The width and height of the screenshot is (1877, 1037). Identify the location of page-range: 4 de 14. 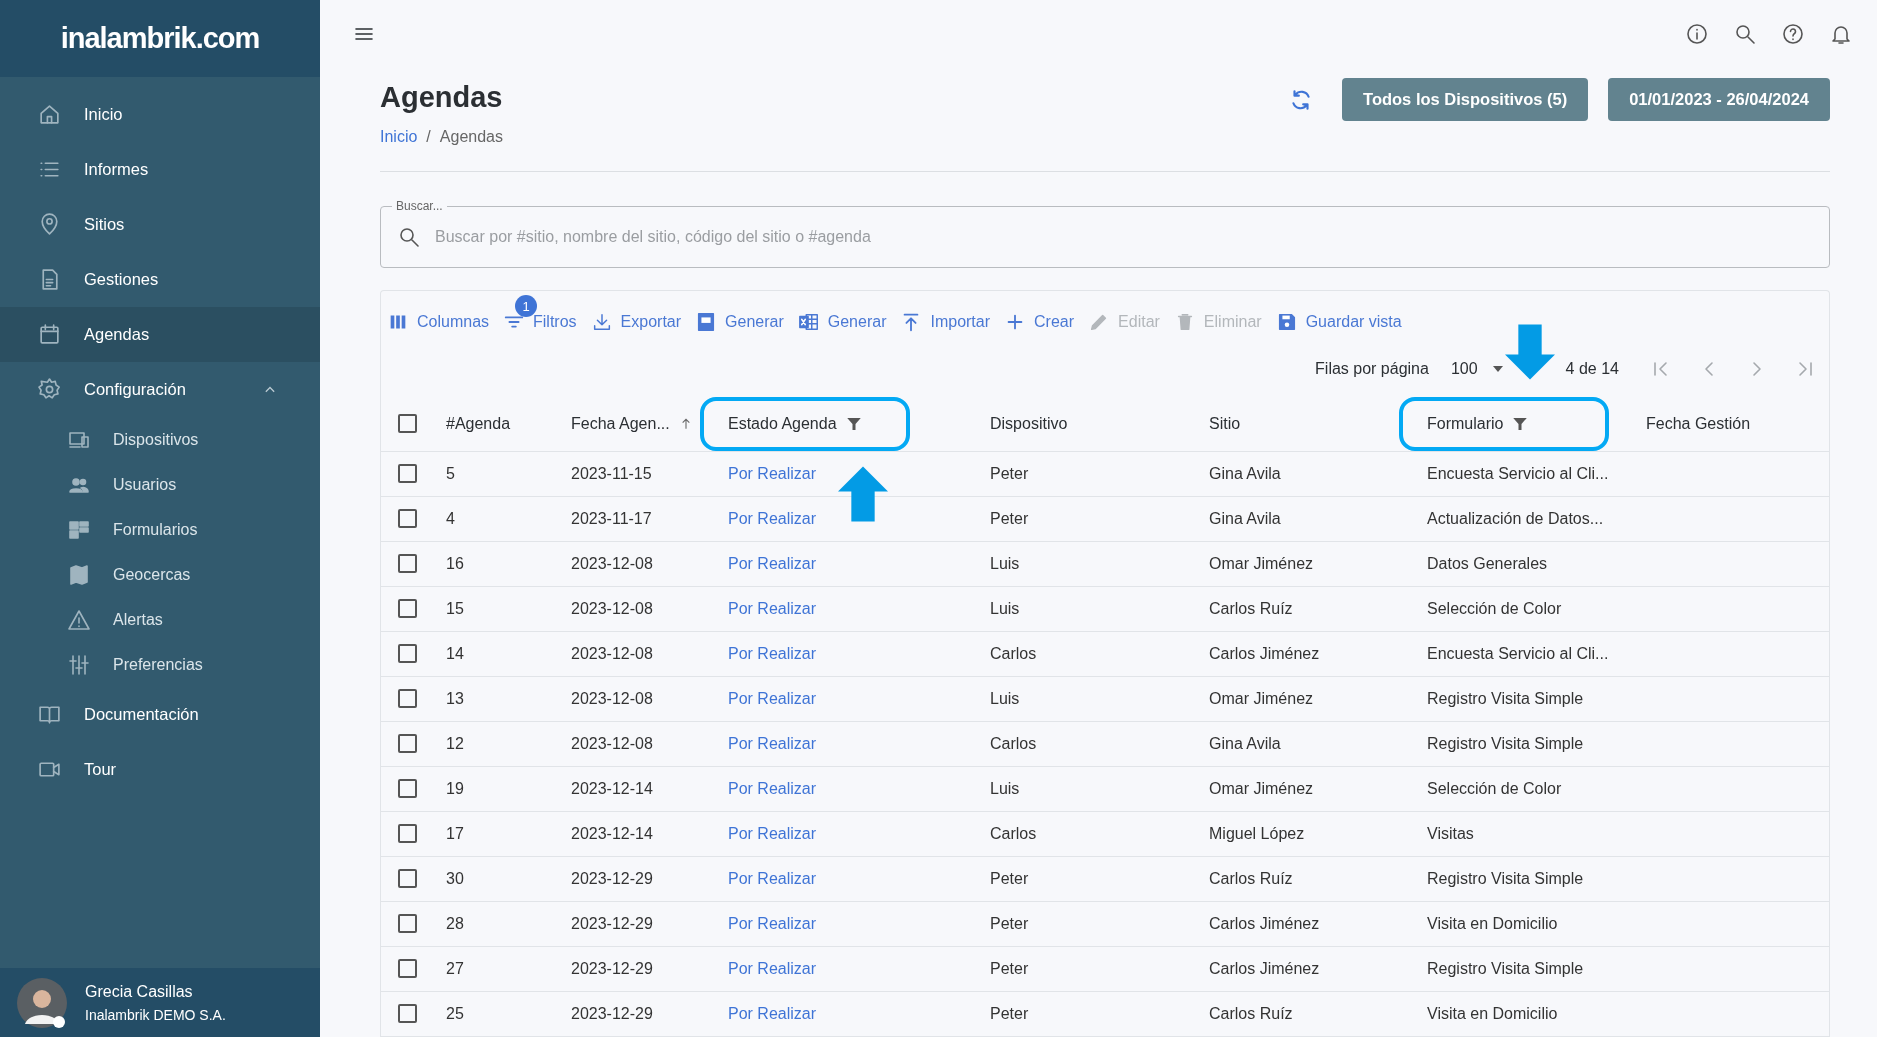
(1592, 369).